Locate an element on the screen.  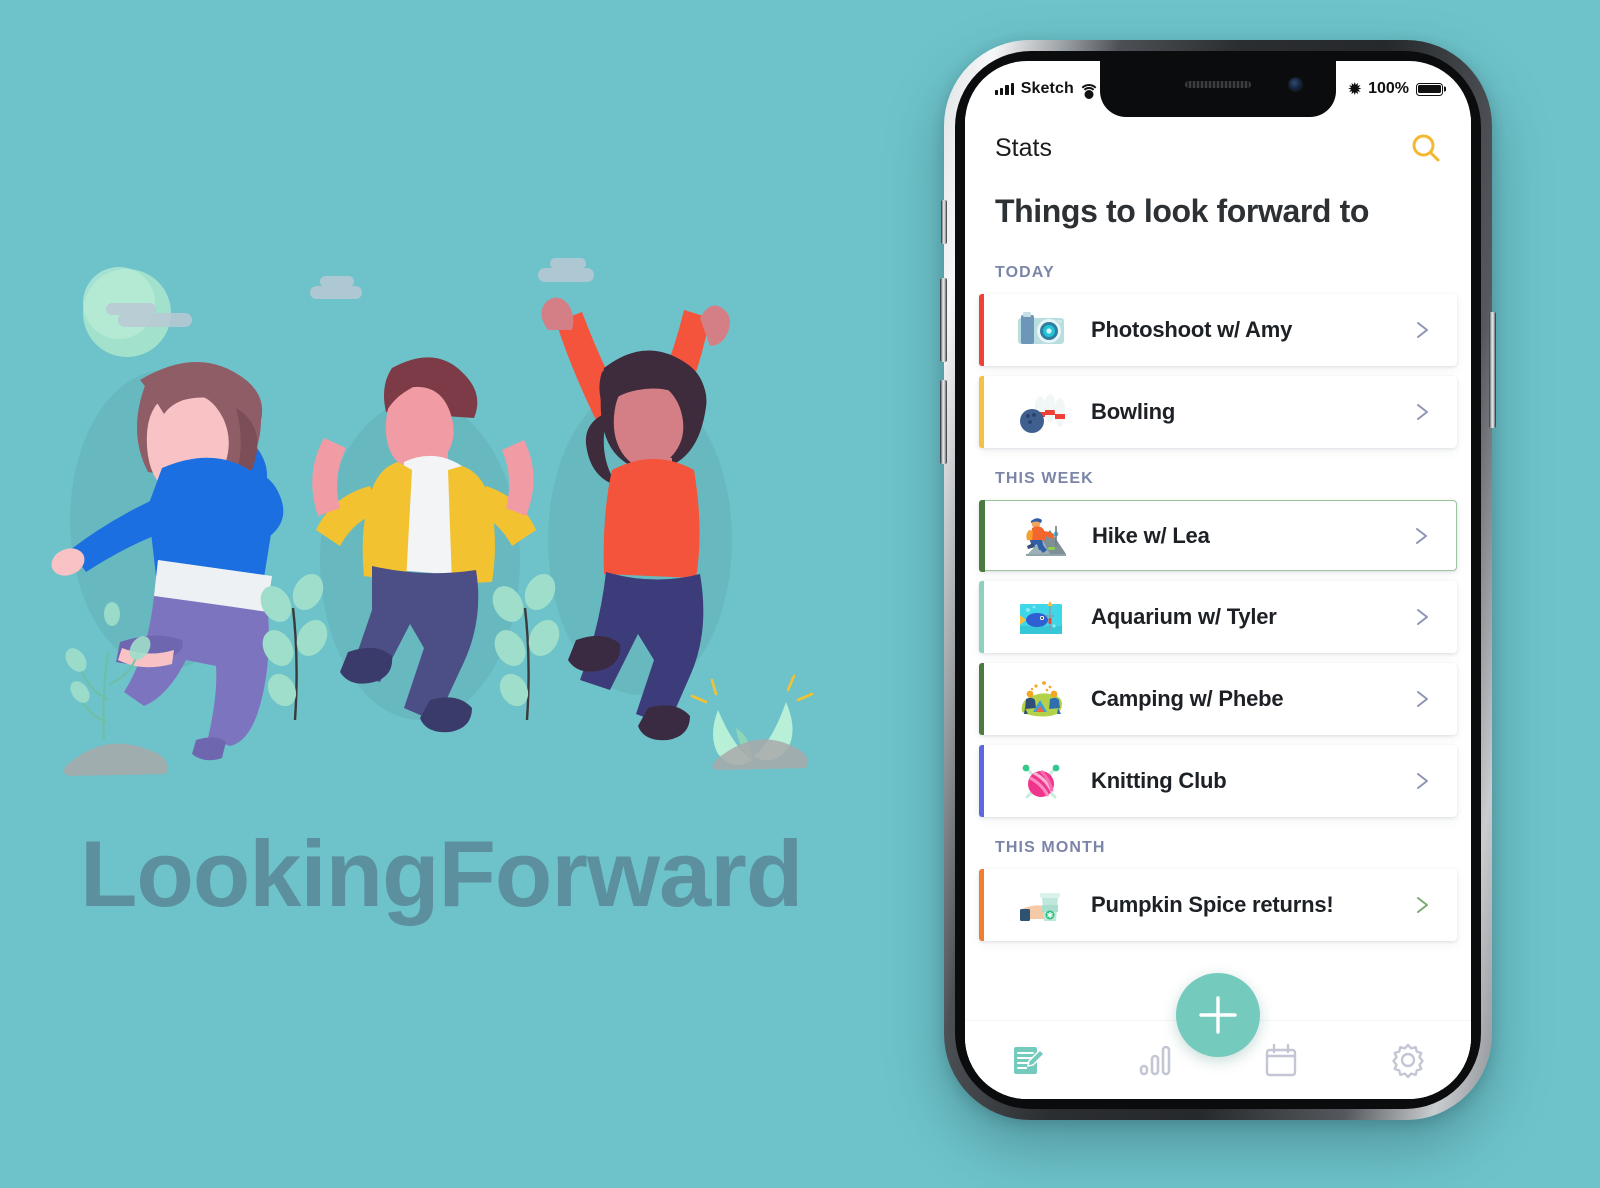
list-item: Knitting Club is located at coordinates (1218, 781).